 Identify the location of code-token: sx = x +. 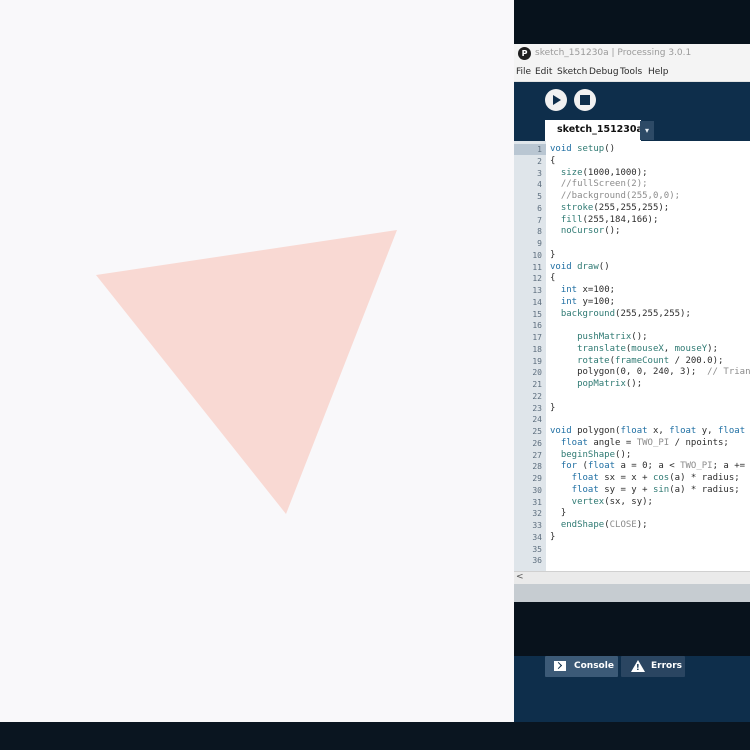
(628, 478).